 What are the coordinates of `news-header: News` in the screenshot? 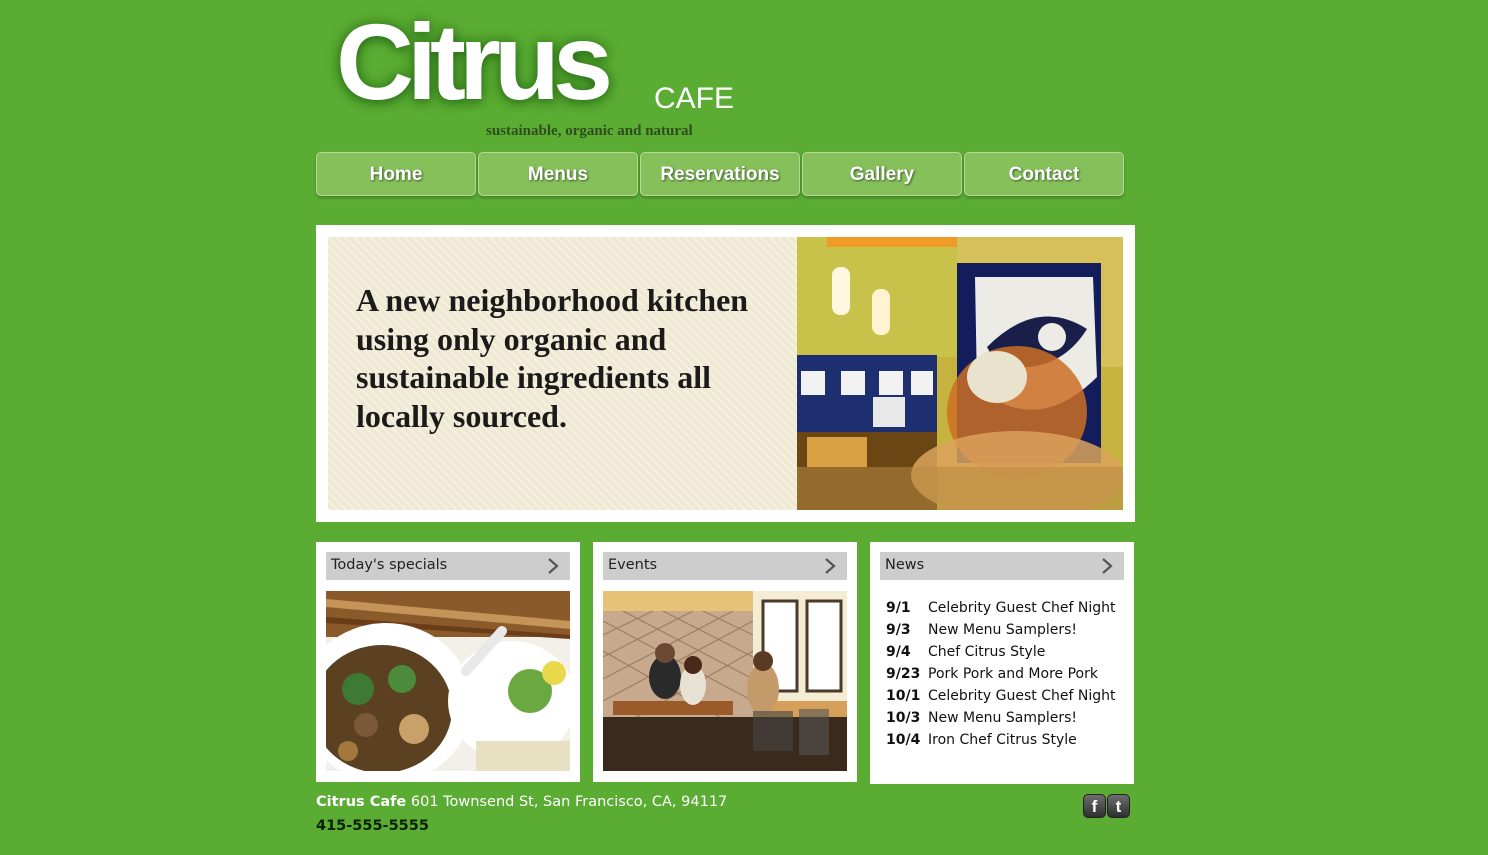 It's located at (1002, 566).